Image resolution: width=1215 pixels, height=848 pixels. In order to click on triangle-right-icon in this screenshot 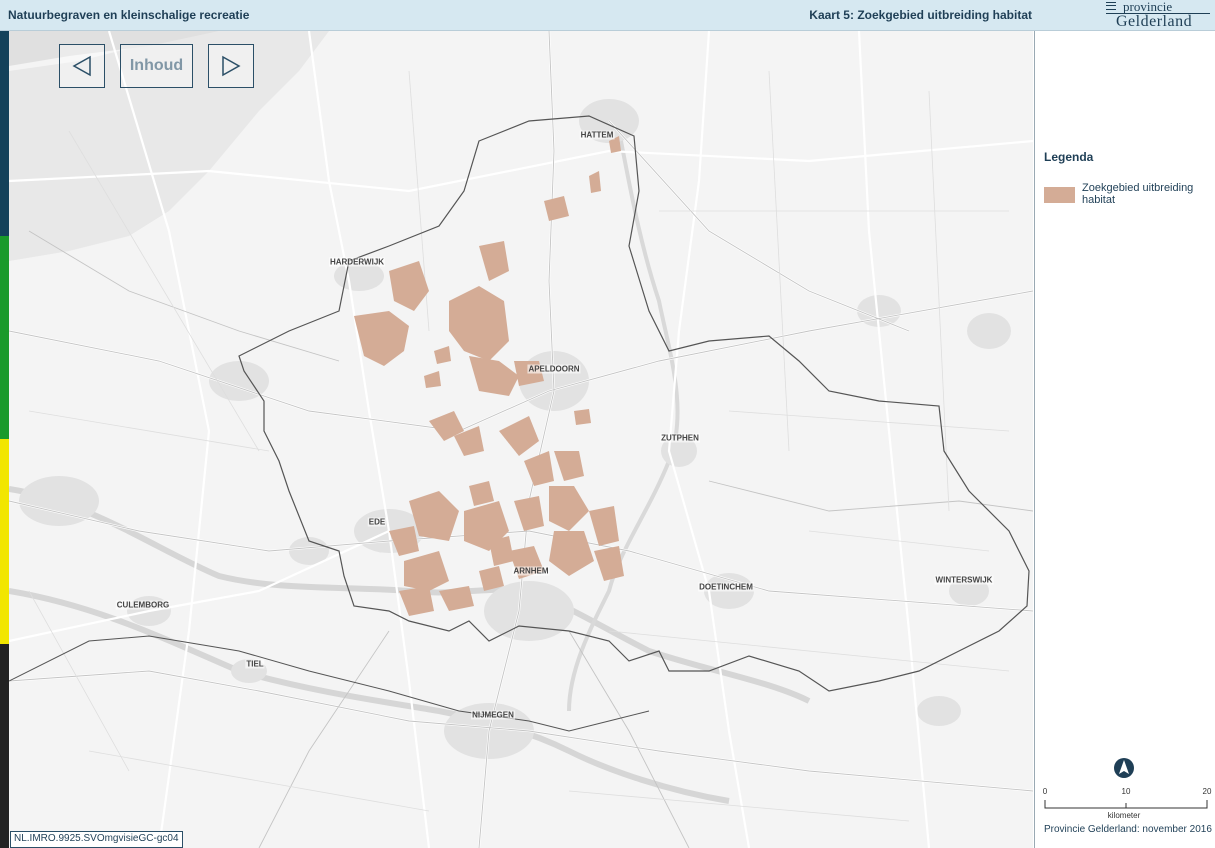, I will do `click(231, 66)`.